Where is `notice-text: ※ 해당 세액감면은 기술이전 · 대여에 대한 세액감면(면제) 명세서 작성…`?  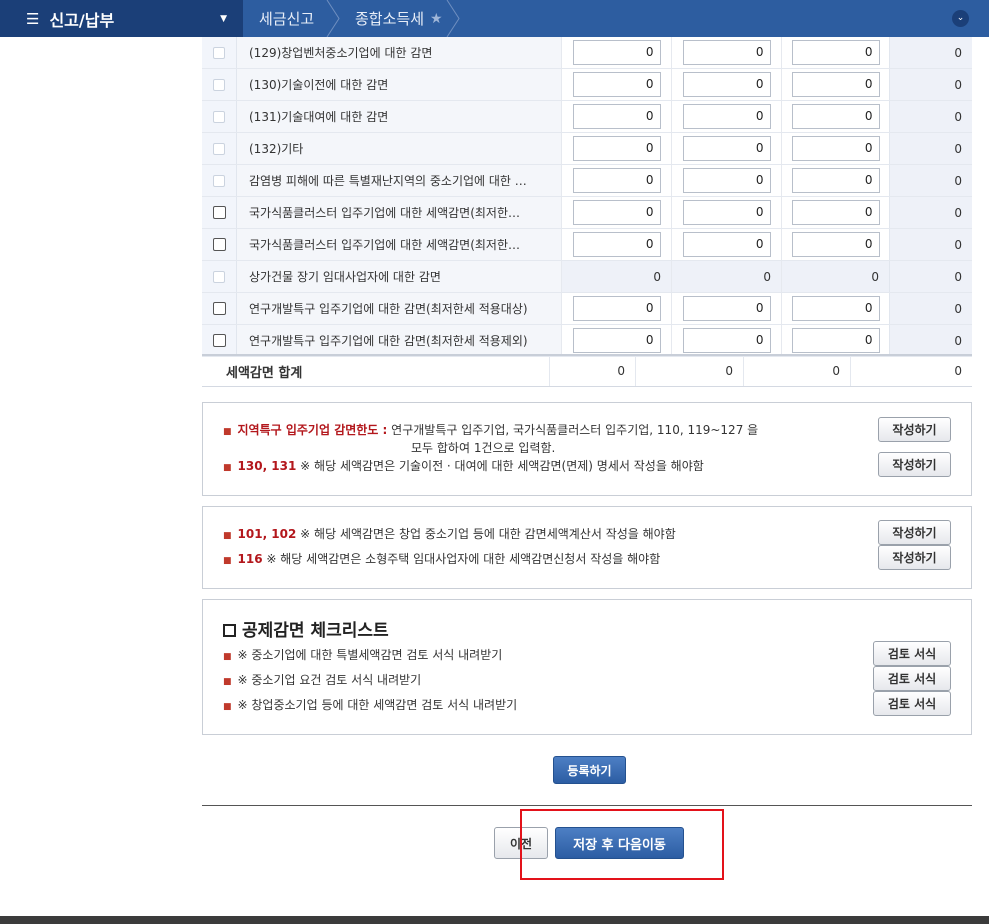 notice-text: ※ 해당 세액감면은 기술이전 · 대여에 대한 세액감면(면제) 명세서 작성… is located at coordinates (500, 466).